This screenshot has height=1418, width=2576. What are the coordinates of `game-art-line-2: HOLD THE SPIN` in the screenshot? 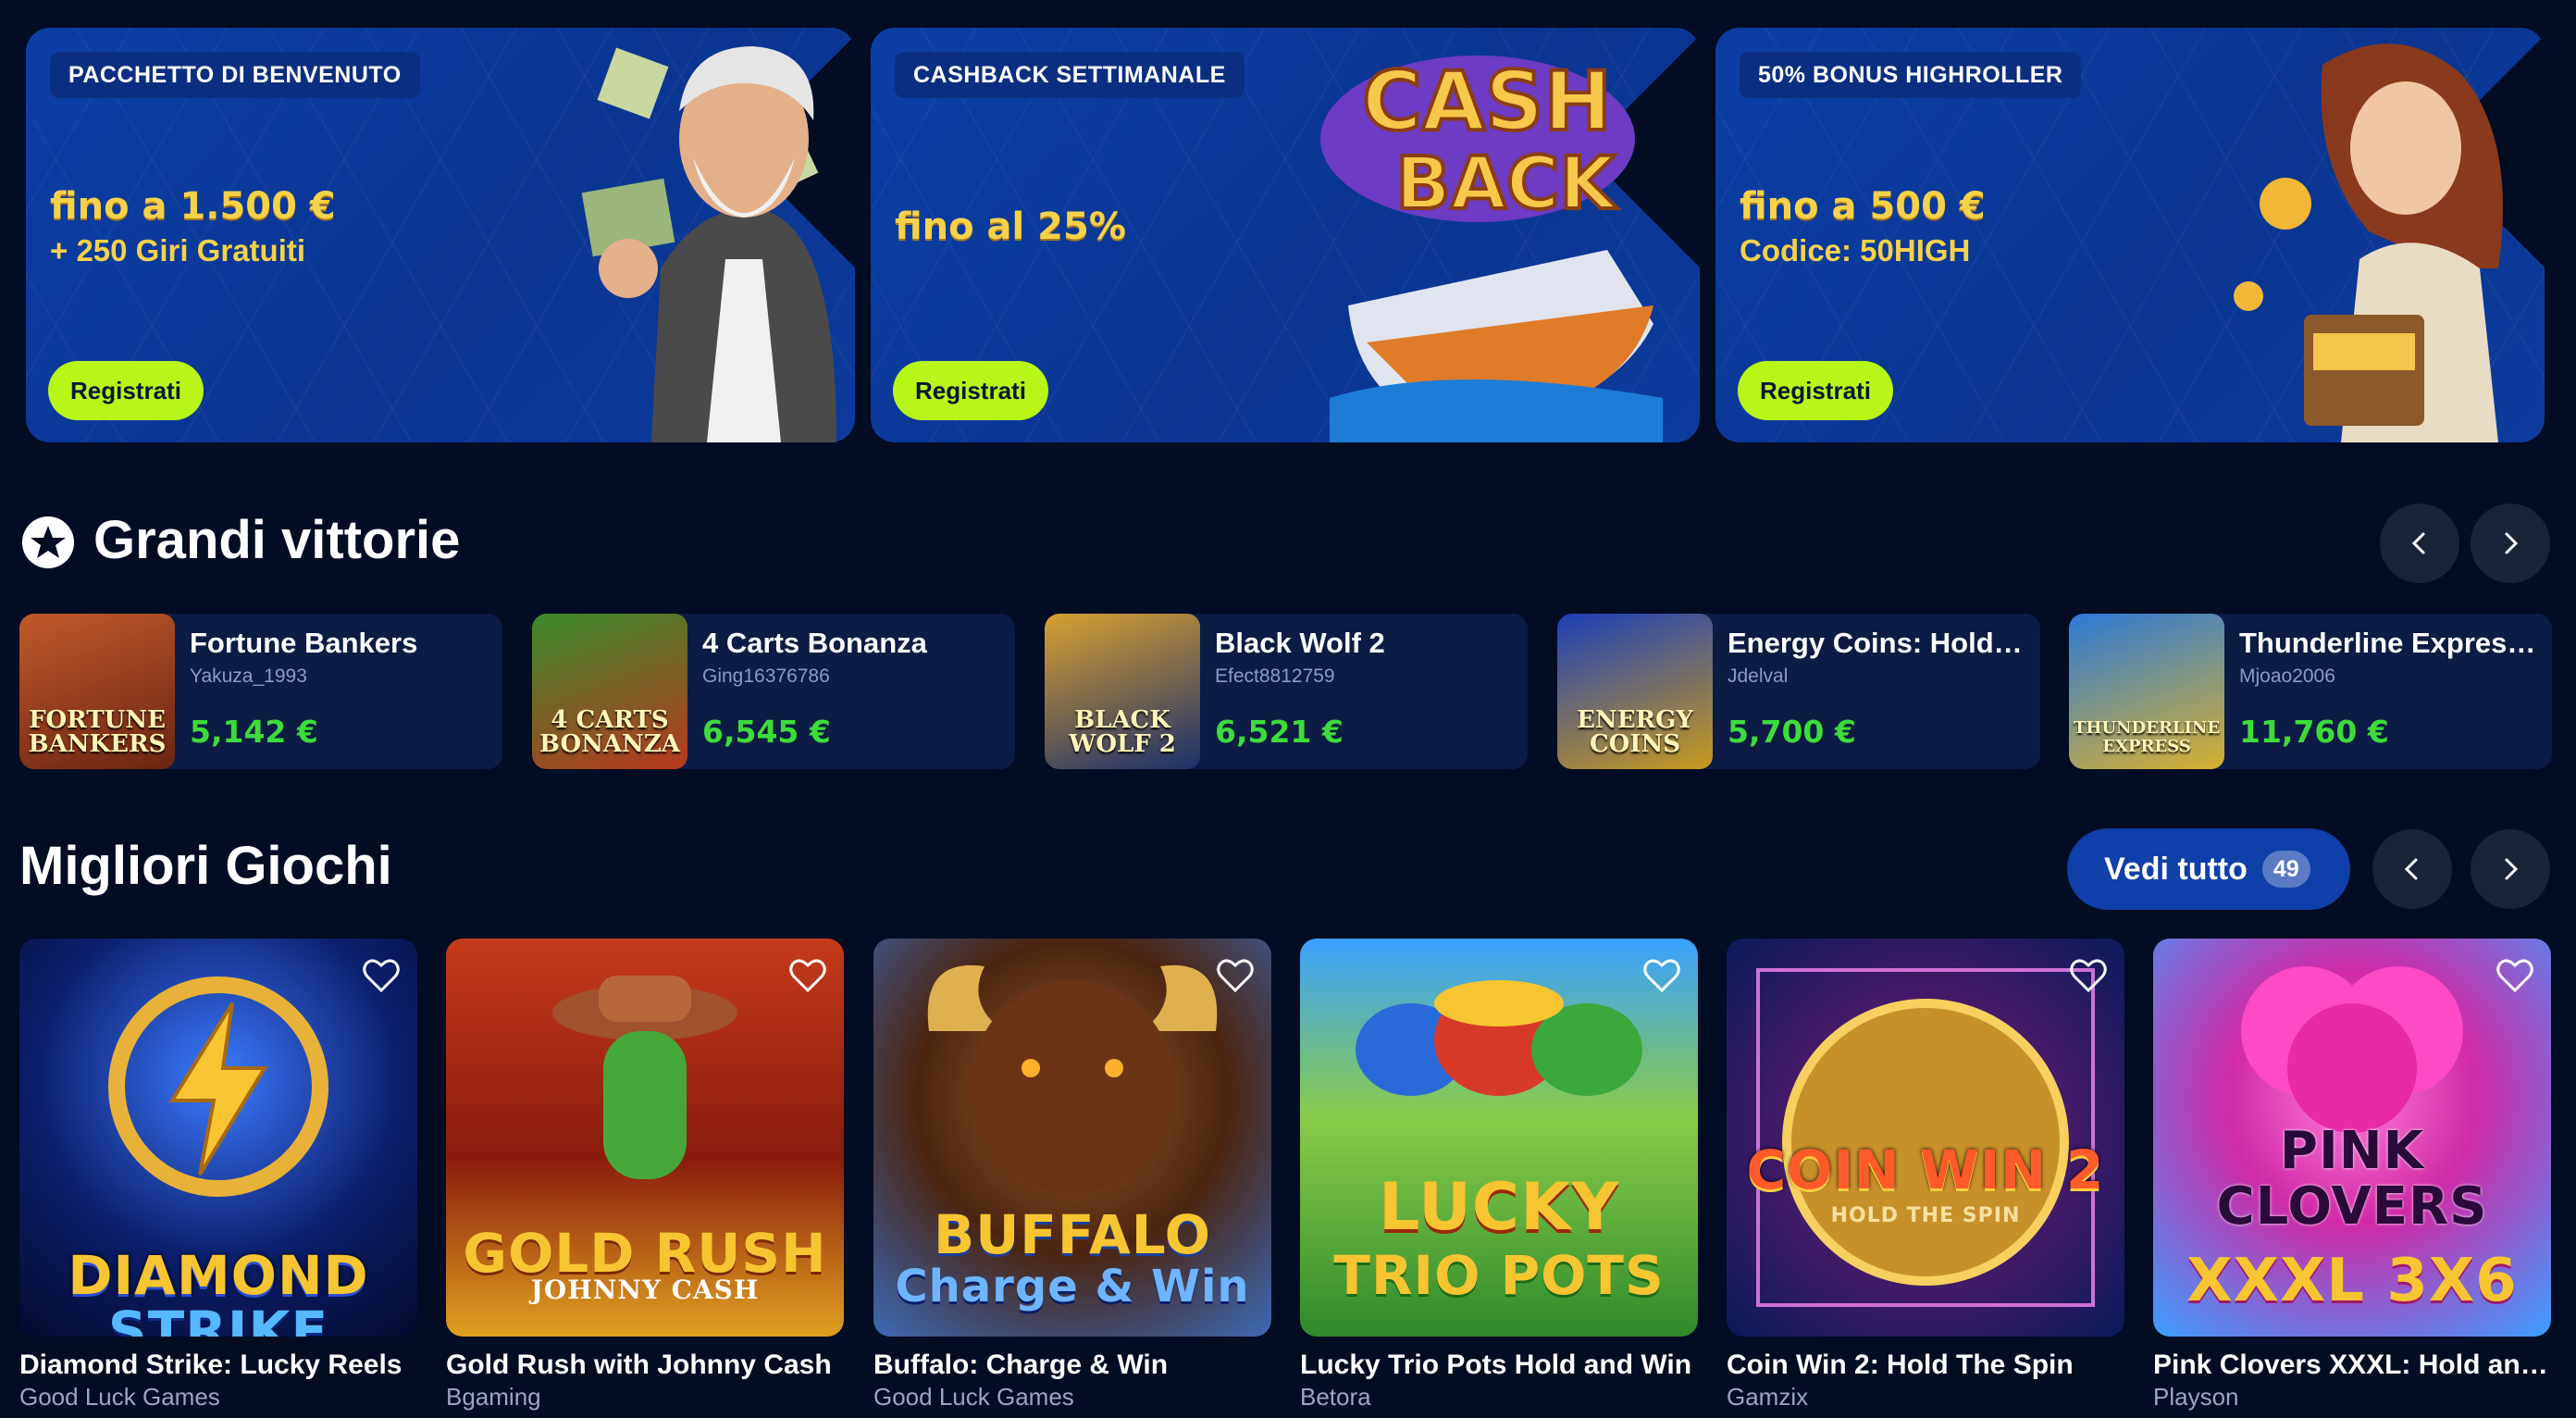 It's located at (1926, 1216).